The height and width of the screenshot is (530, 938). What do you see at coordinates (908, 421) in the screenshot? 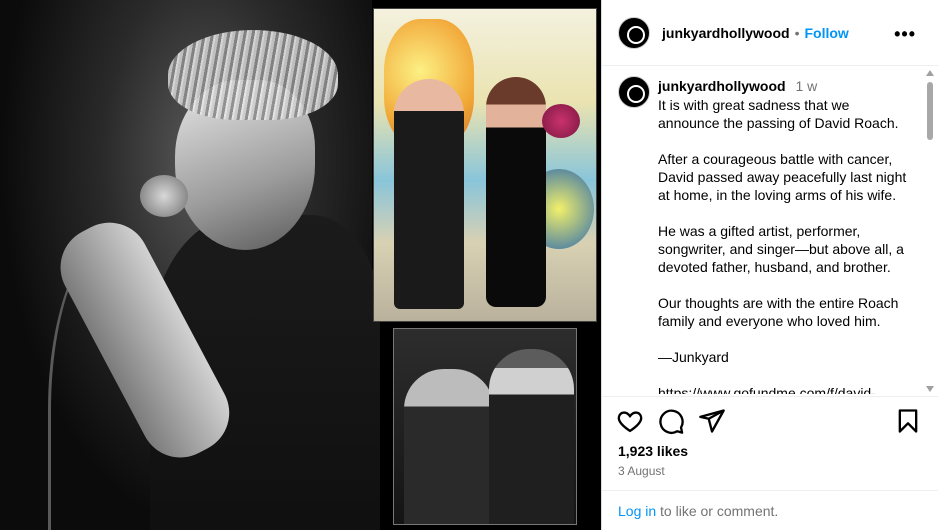
I see `bookmark-icon` at bounding box center [908, 421].